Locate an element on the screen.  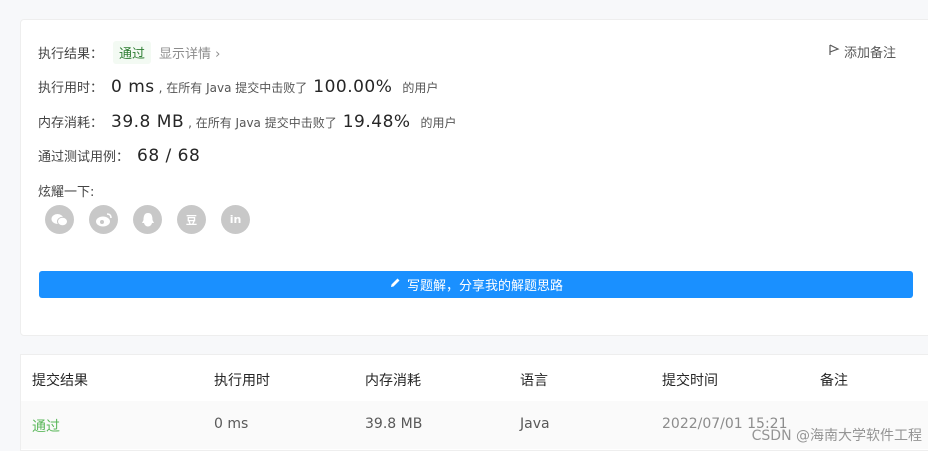
row-result: 通过 is located at coordinates (46, 426).